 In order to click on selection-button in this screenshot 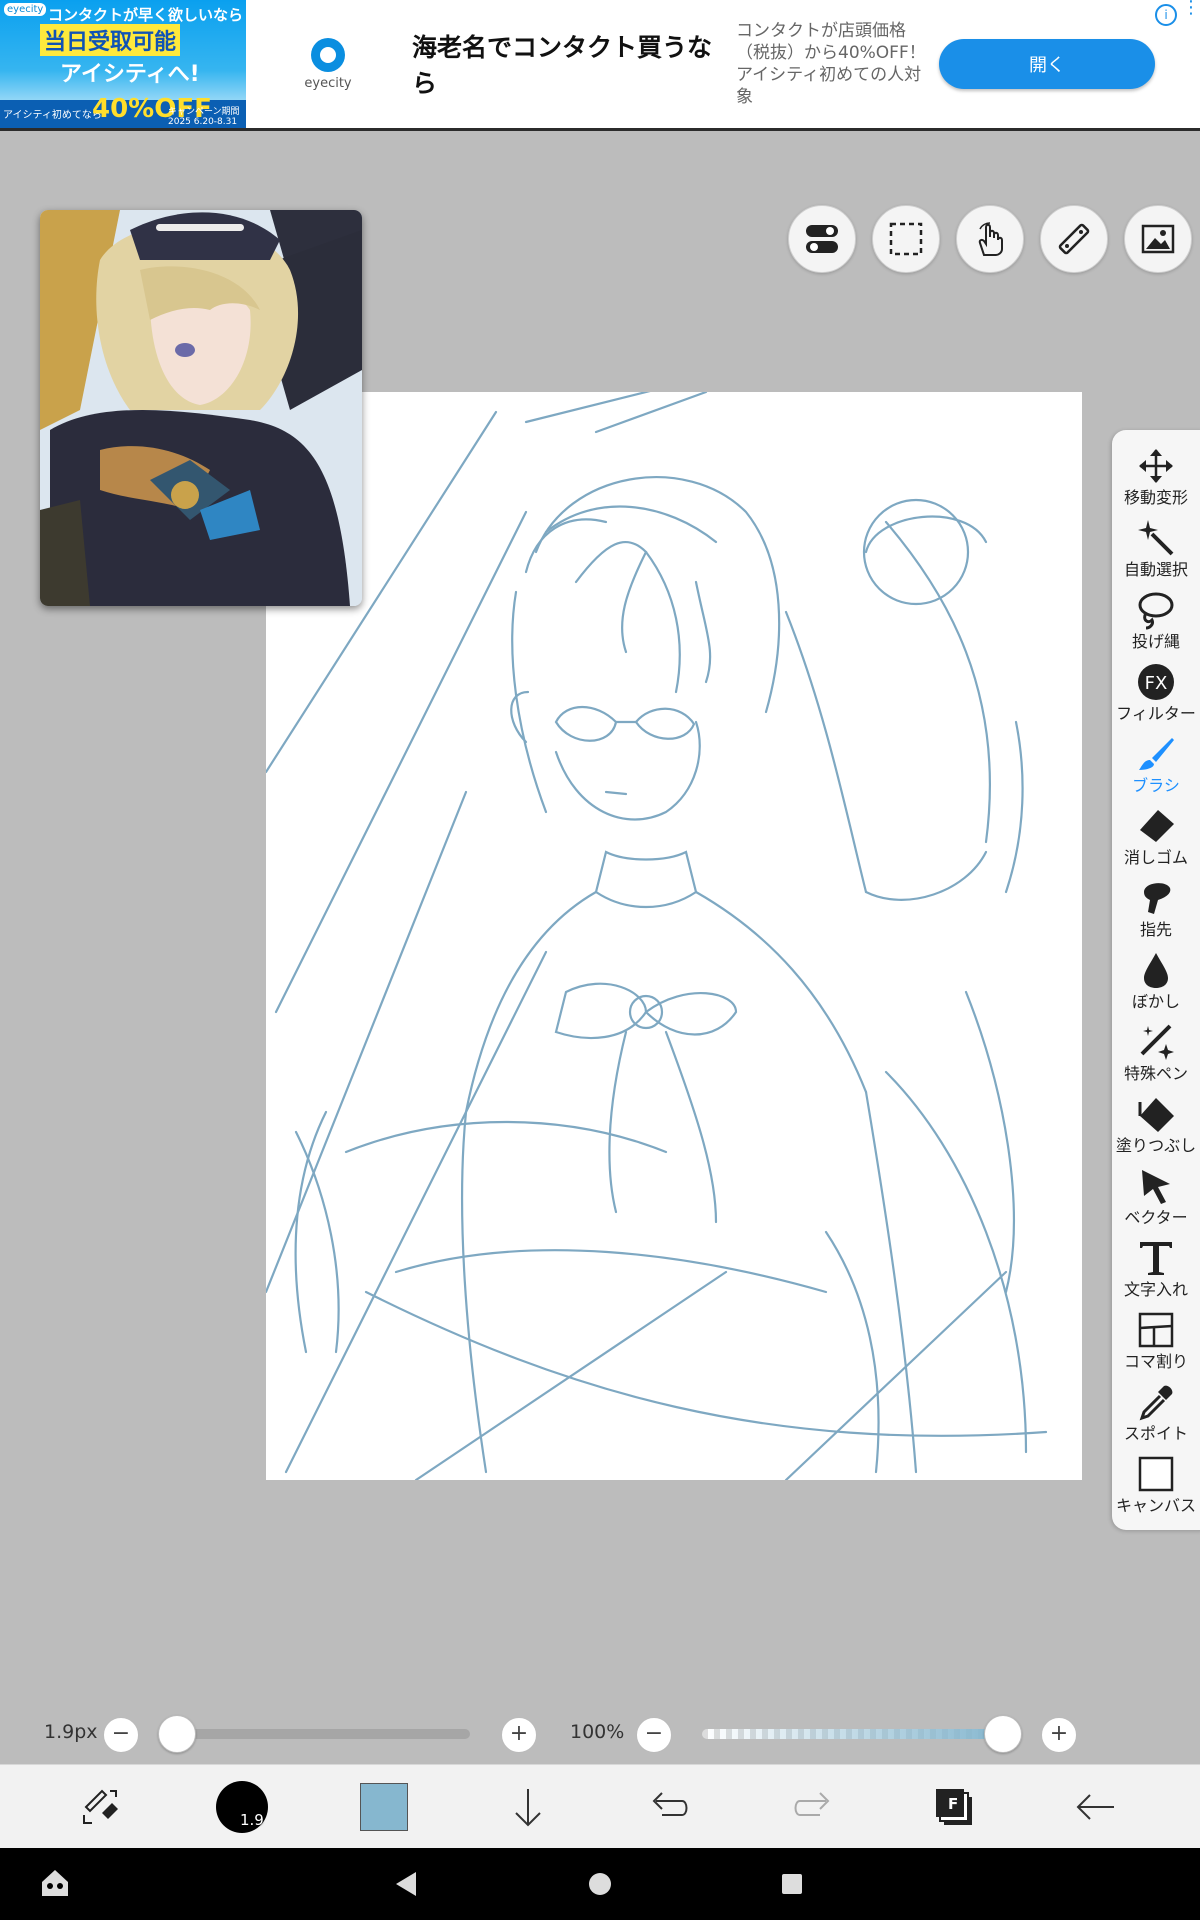, I will do `click(906, 239)`.